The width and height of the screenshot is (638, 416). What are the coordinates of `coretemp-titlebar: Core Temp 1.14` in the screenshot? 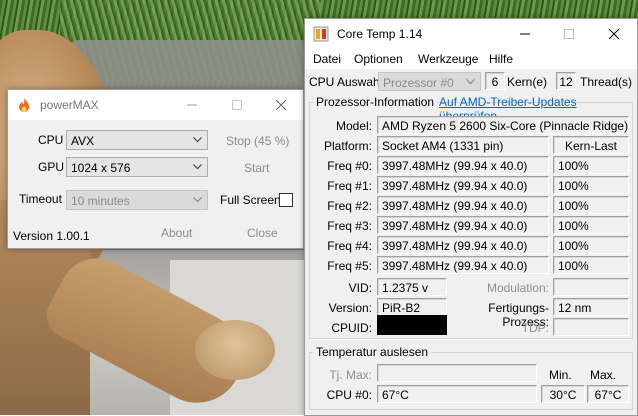 It's located at (471, 34).